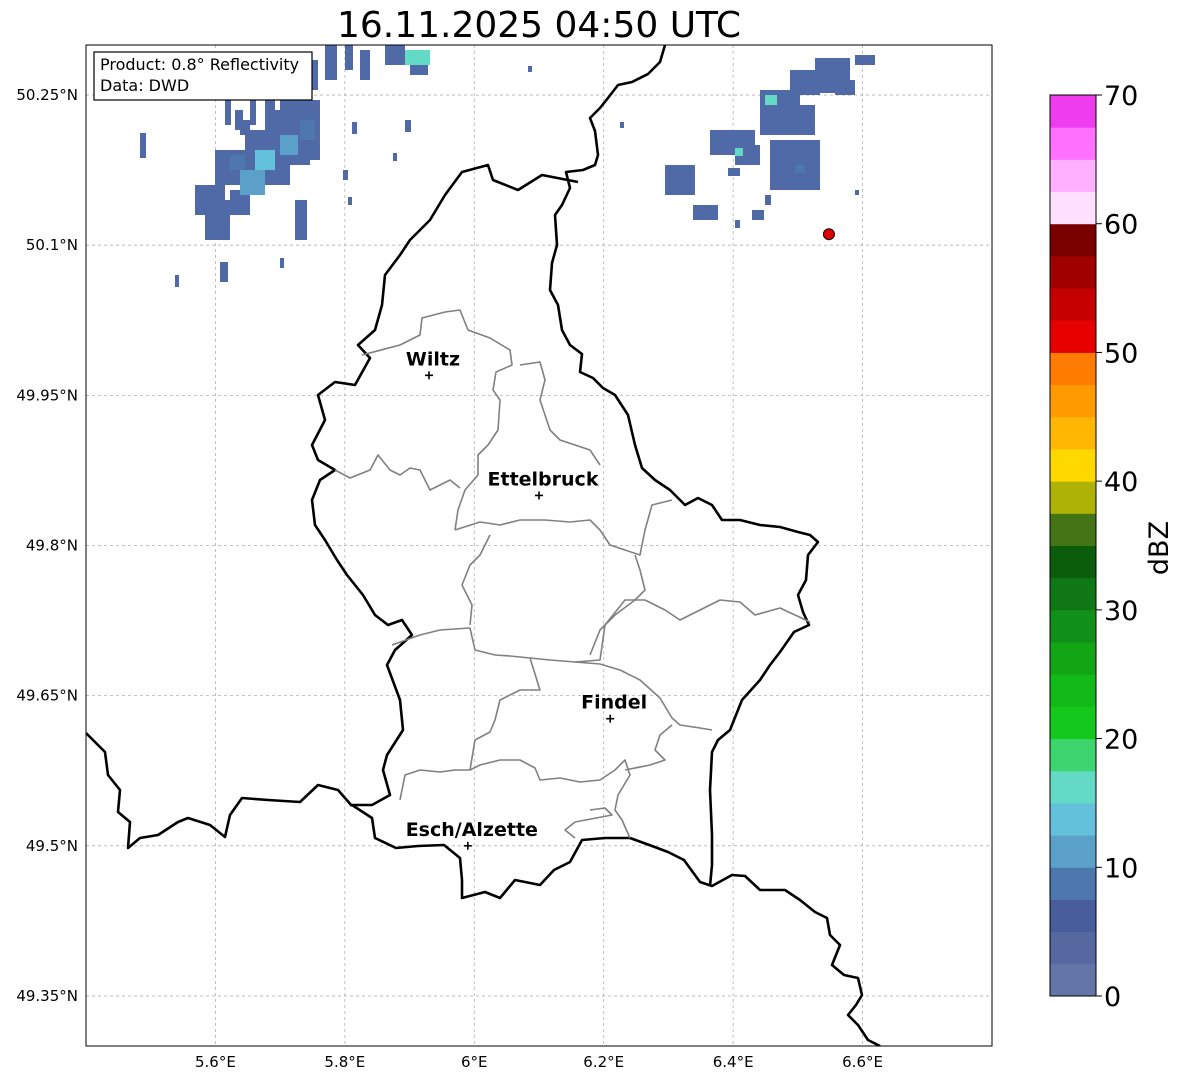  Describe the element at coordinates (52, 245) in the screenshot. I see `lat-tick-label: 50.1°N` at that location.